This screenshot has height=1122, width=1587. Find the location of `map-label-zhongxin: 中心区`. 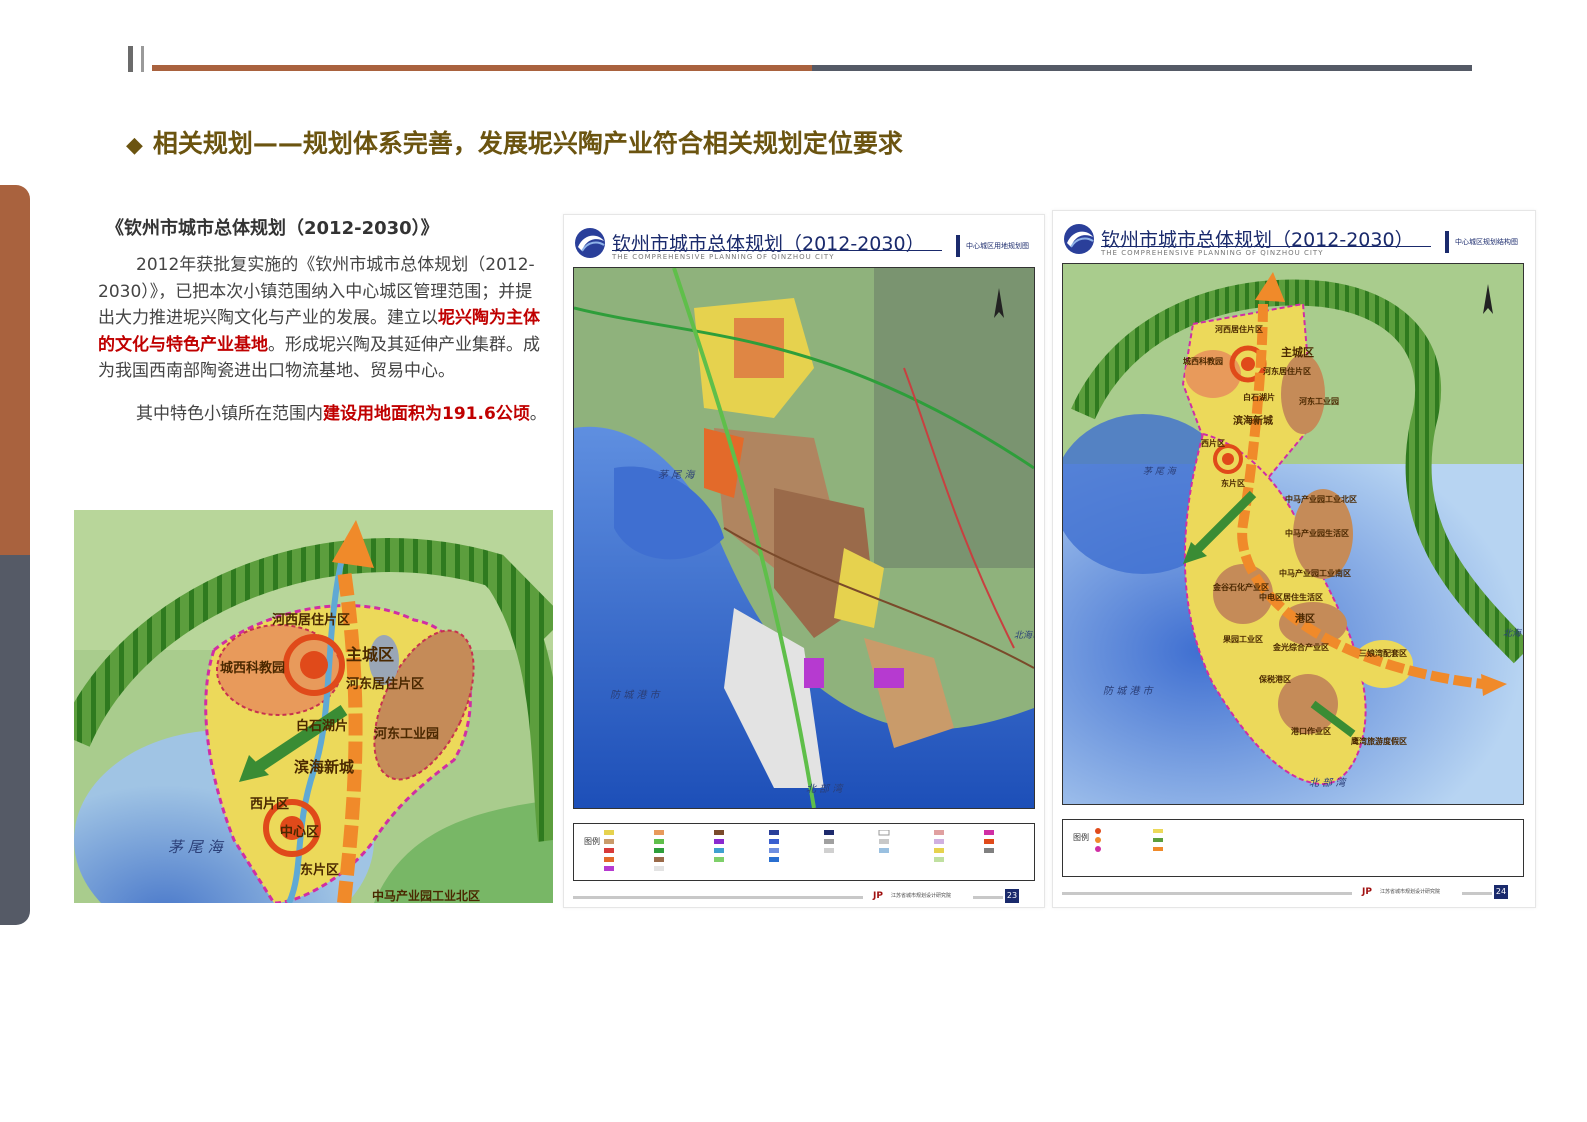

map-label-zhongxin: 中心区 is located at coordinates (299, 832).